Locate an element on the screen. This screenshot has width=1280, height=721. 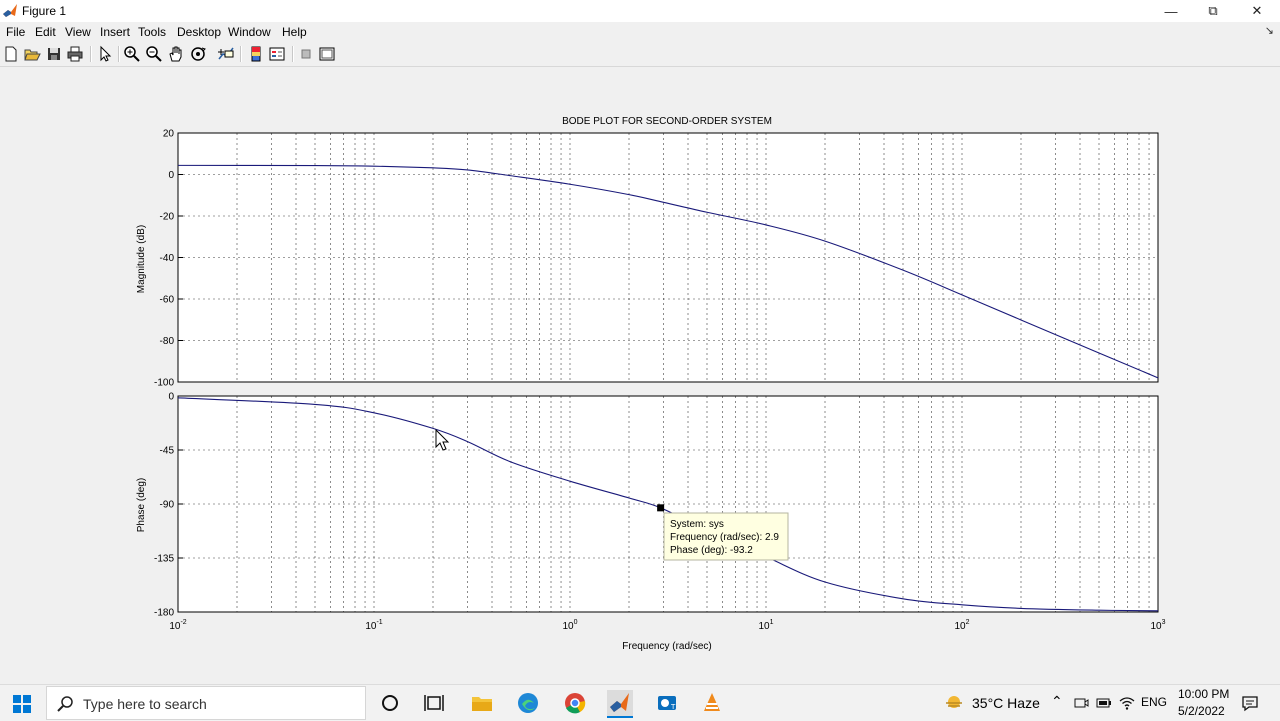
taskbar-search-box: Type here to search is located at coordinates (206, 703).